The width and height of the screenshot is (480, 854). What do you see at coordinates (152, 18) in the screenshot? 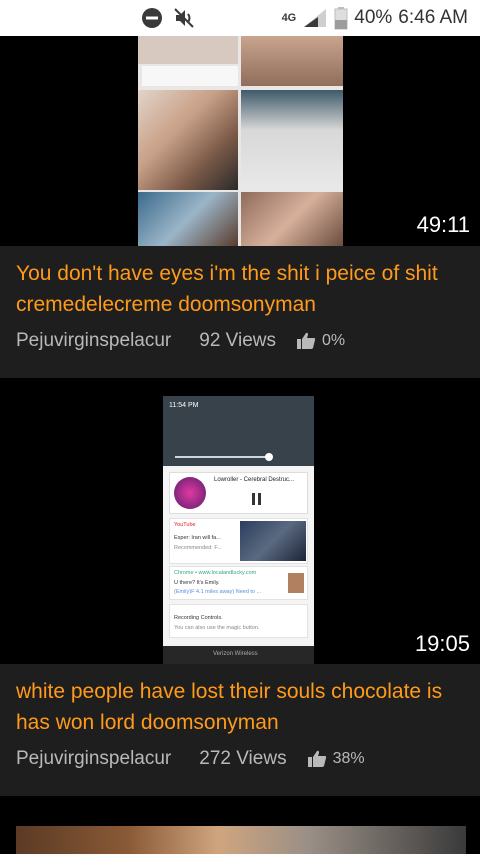
I see `dnd-icon` at bounding box center [152, 18].